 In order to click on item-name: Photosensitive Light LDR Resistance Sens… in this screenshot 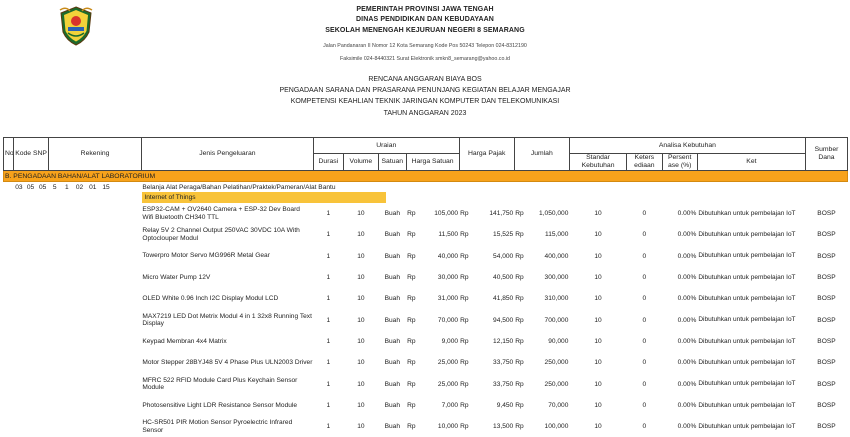, I will do `click(220, 405)`.